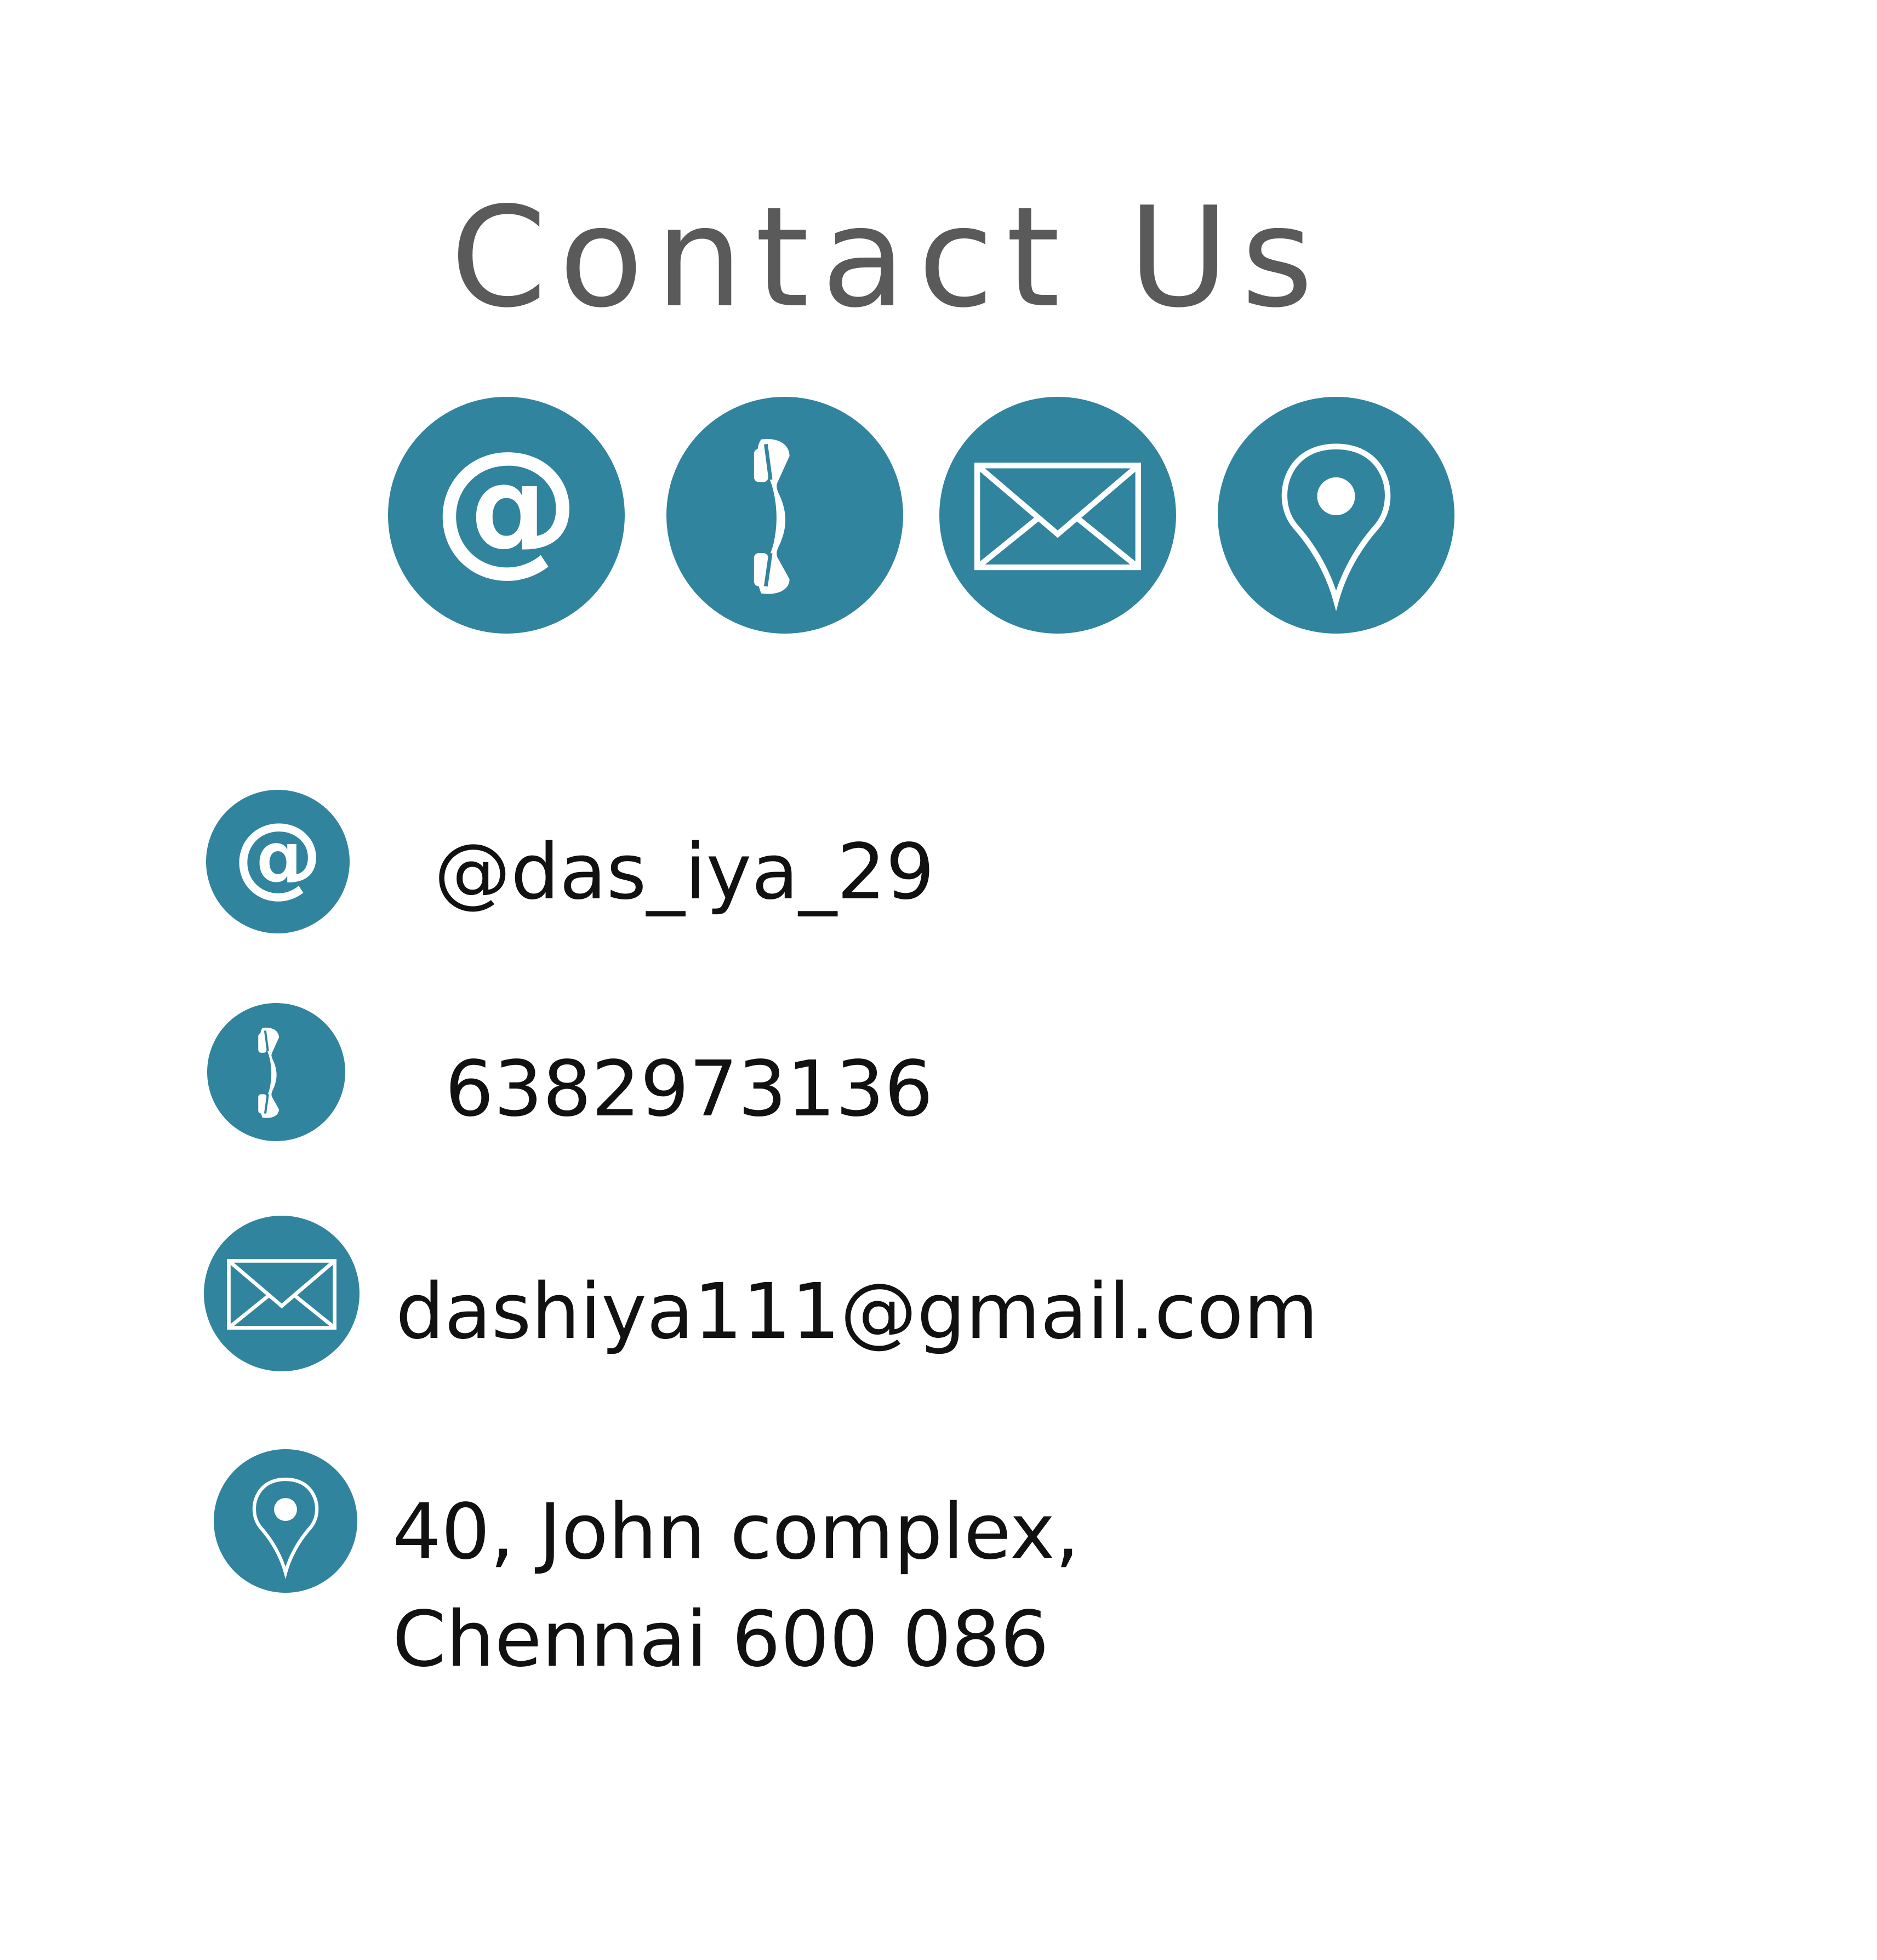 The image size is (1877, 1960). Describe the element at coordinates (736, 1532) in the screenshot. I see `address-line-1: 40, John complex,` at that location.